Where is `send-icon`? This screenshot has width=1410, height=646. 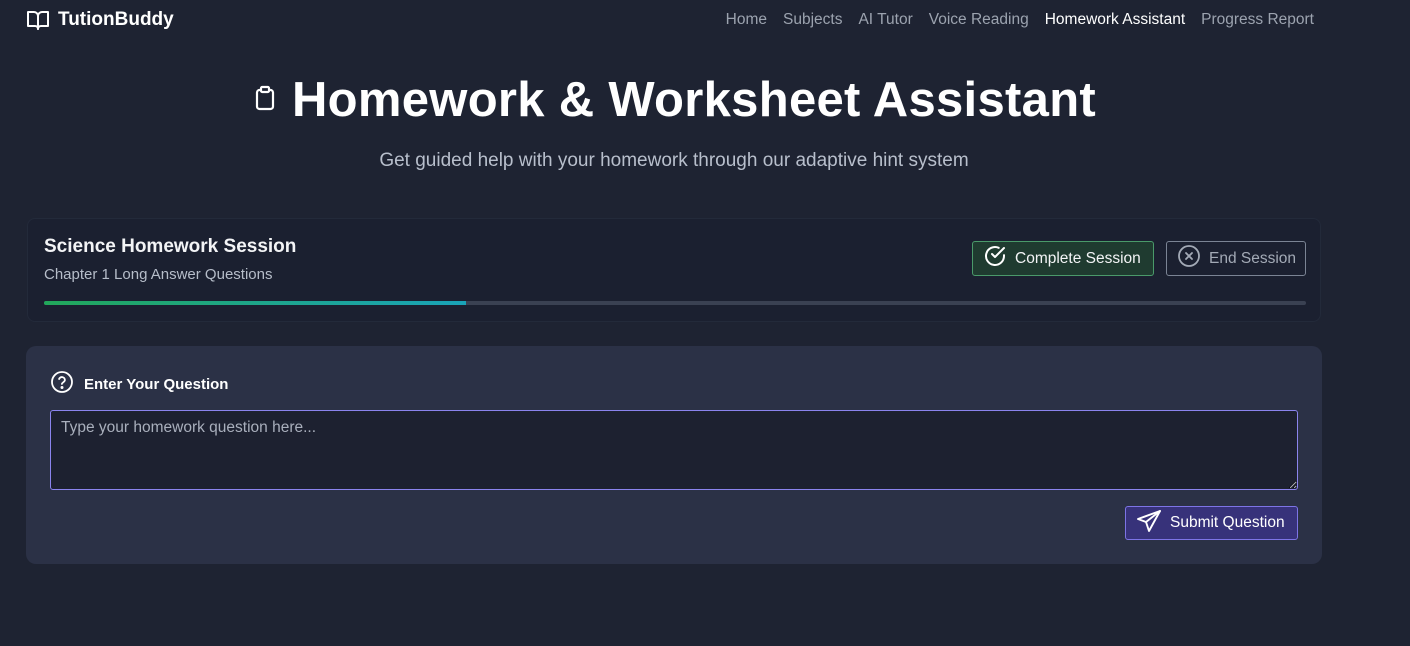 send-icon is located at coordinates (1149, 523).